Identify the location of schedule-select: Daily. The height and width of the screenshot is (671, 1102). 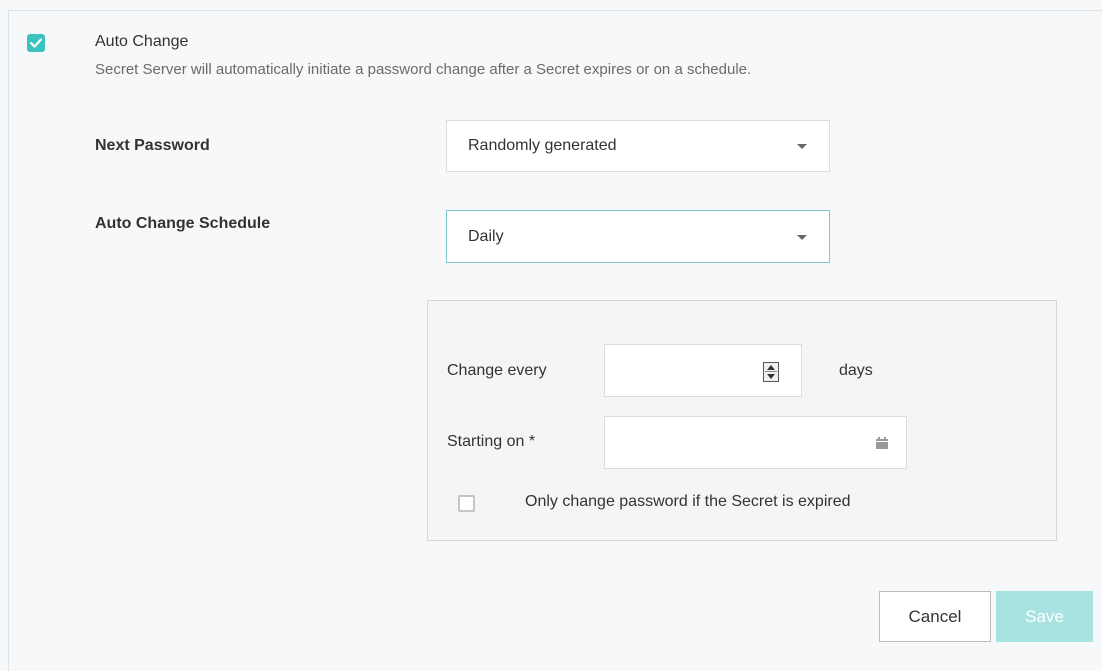
(638, 236).